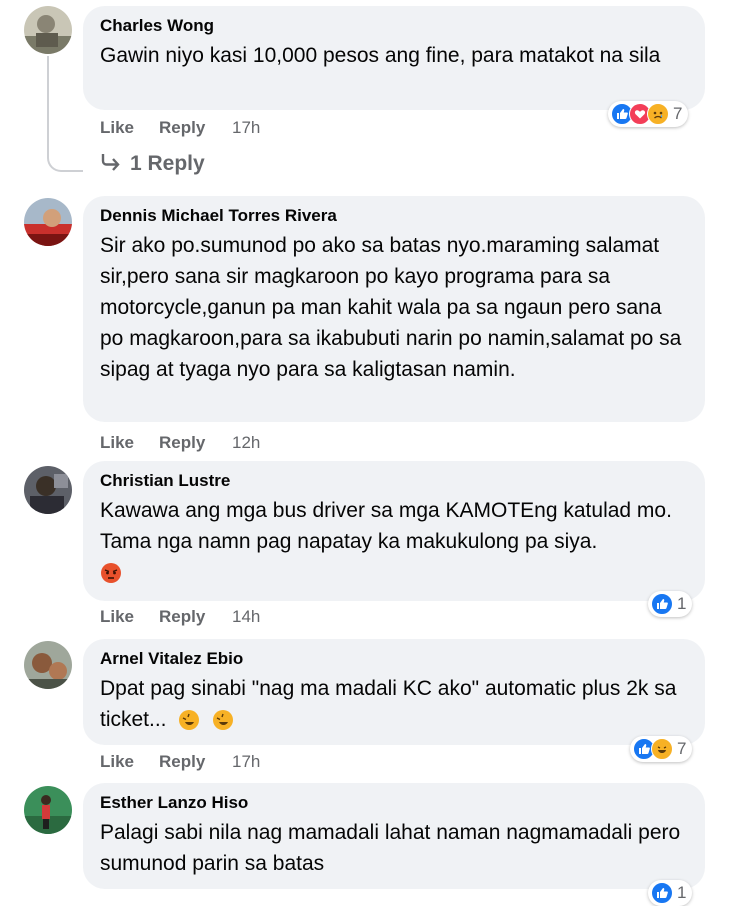 The width and height of the screenshot is (750, 906). Describe the element at coordinates (393, 803) in the screenshot. I see `comment-author: Esther Lanzo Hiso` at that location.